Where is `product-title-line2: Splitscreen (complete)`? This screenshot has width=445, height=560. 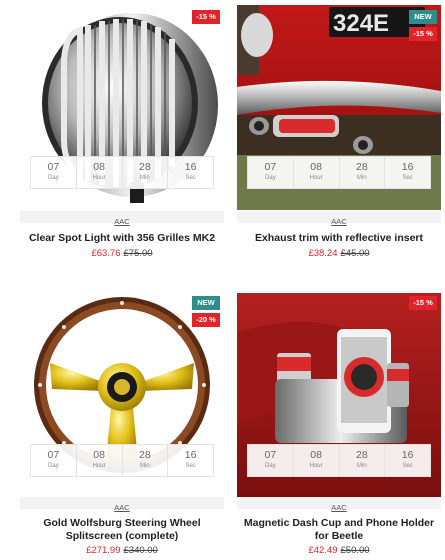 product-title-line2: Splitscreen (complete) is located at coordinates (122, 536).